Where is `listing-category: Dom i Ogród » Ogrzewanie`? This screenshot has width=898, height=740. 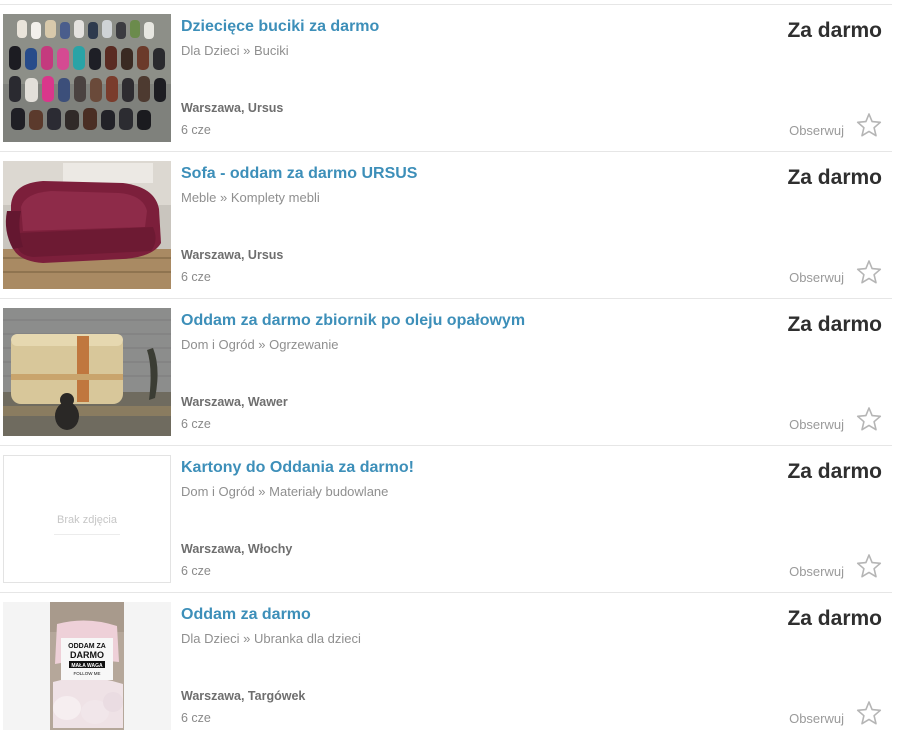
listing-category: Dom i Ogród » Ogrzewanie is located at coordinates (260, 344).